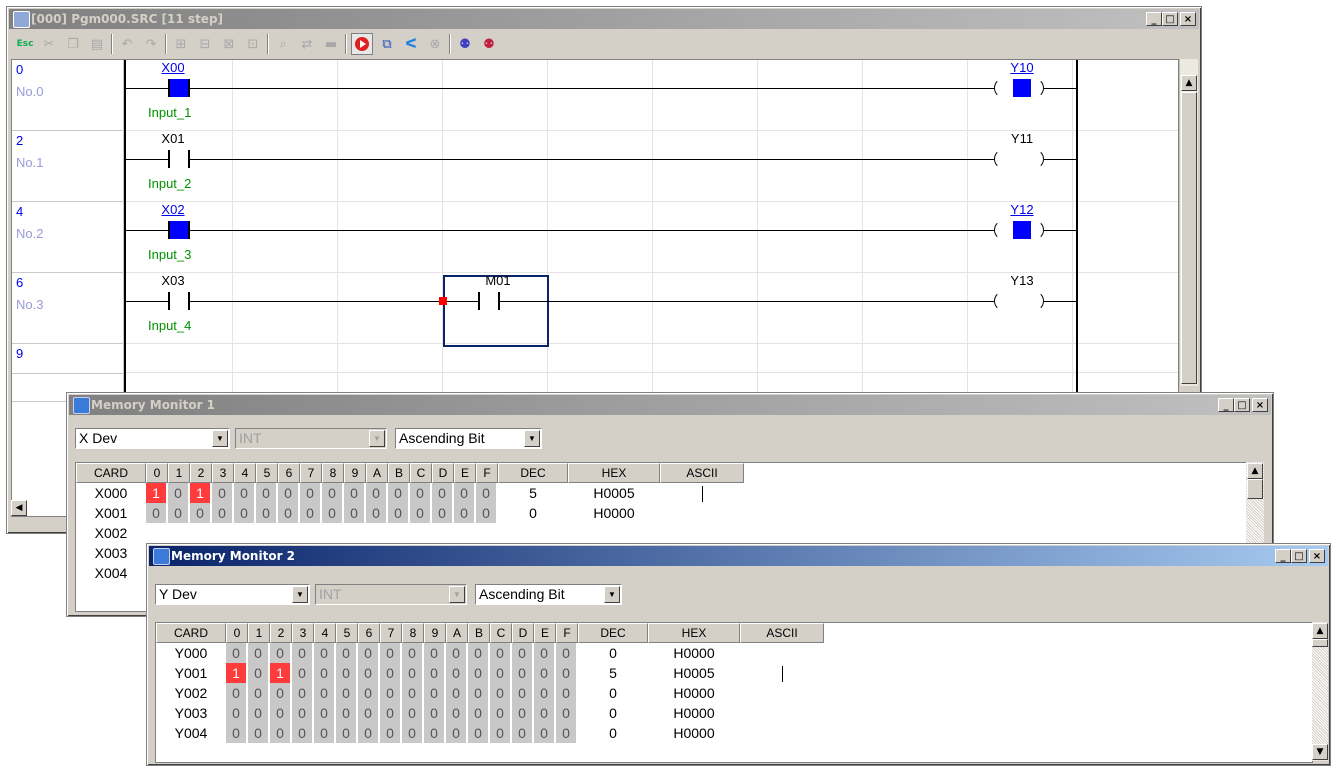  I want to click on close-button: ×, so click(1188, 19).